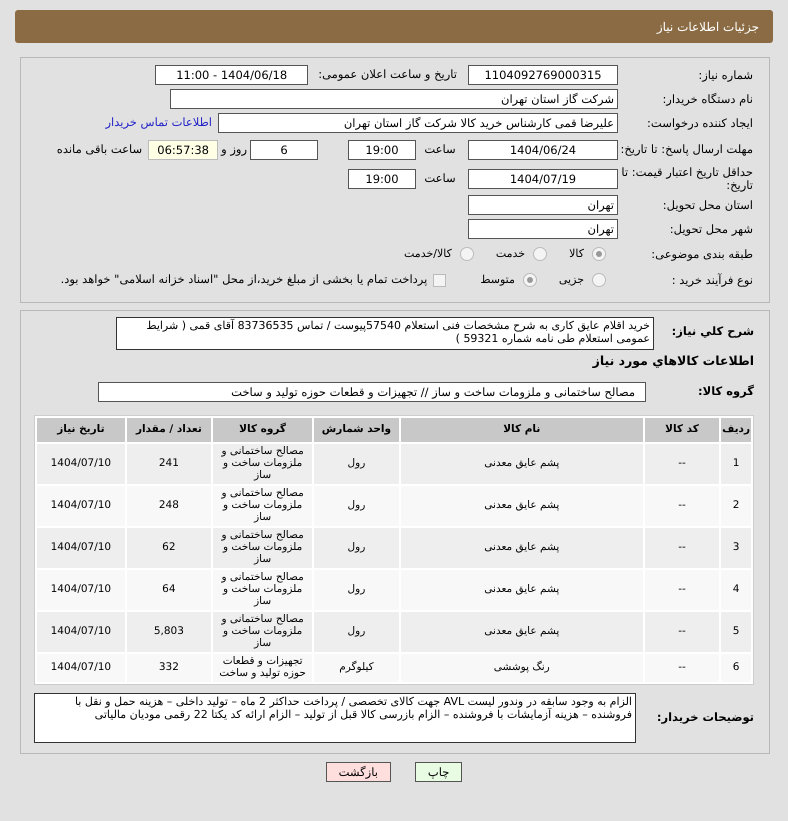 The width and height of the screenshot is (788, 821). Describe the element at coordinates (736, 464) in the screenshot. I see `table-cell: 1` at that location.